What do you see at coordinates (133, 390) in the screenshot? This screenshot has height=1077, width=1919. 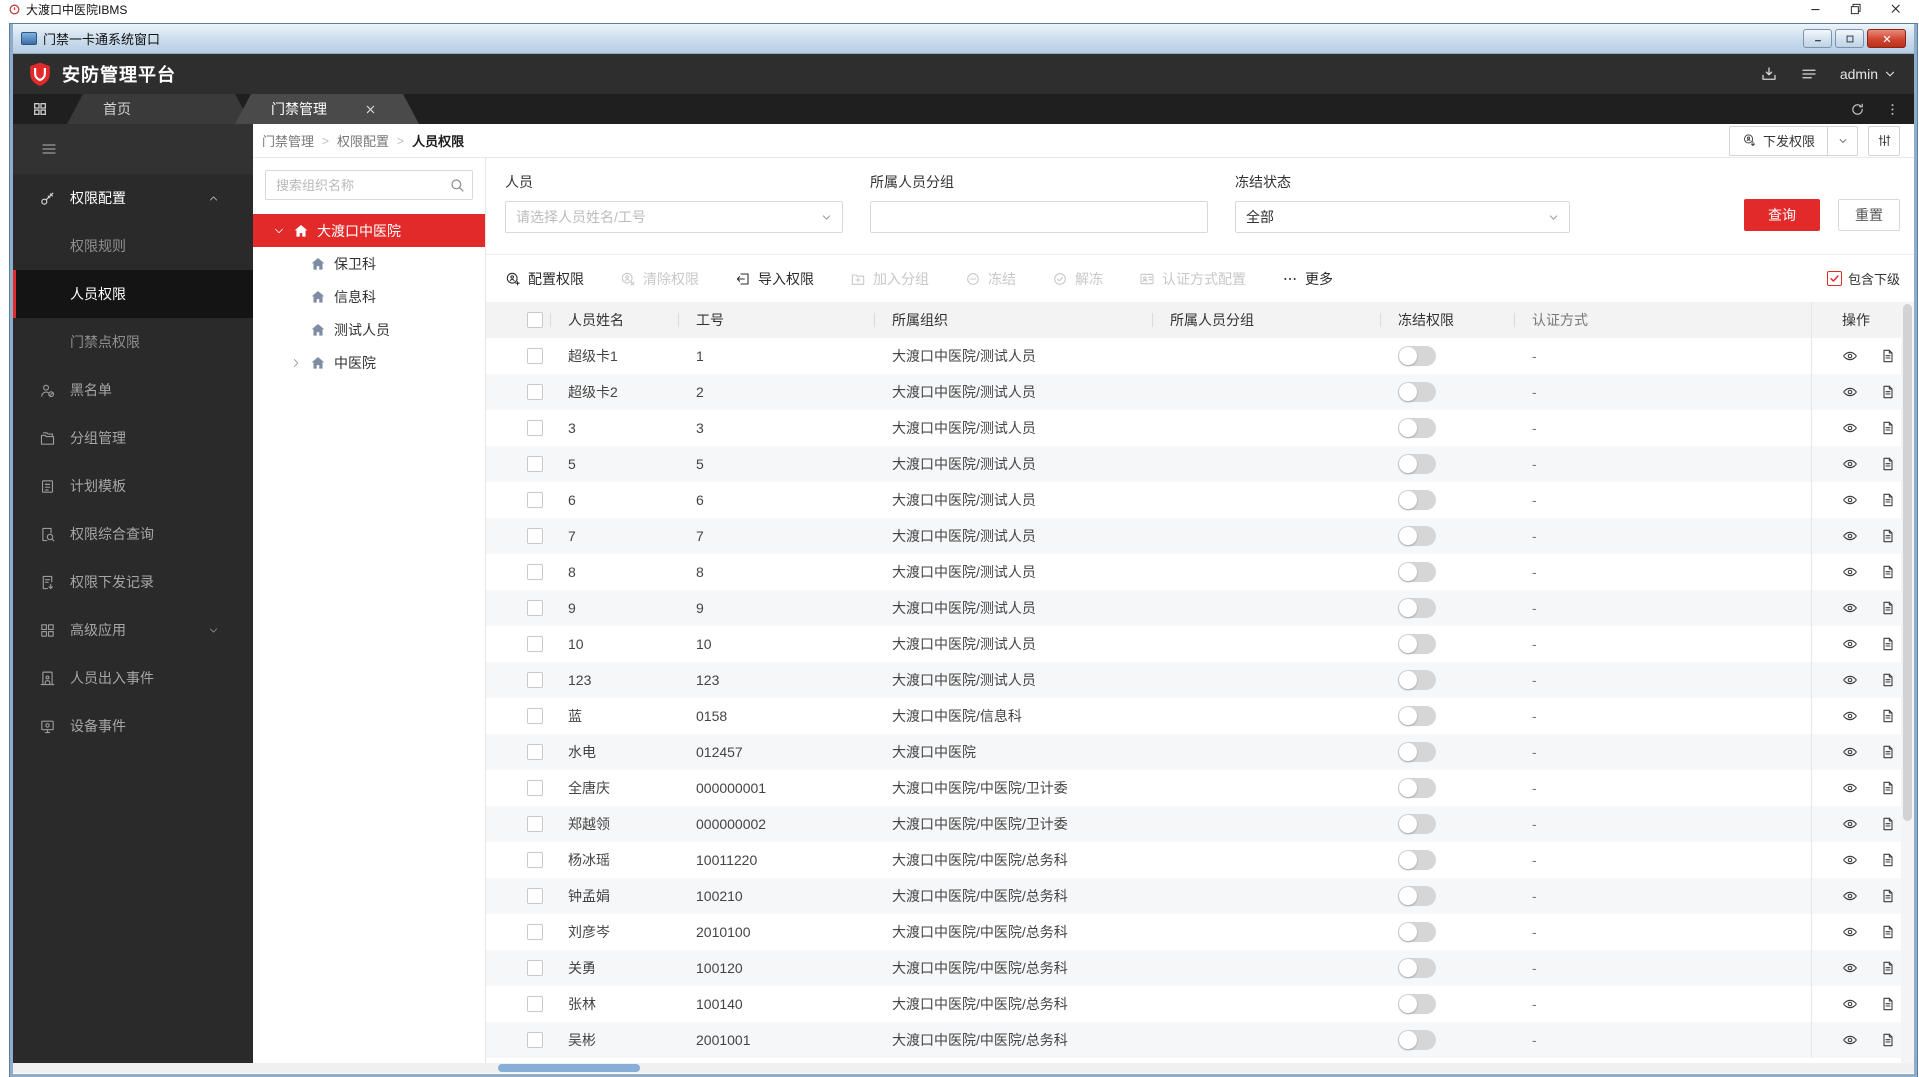 I see `sidebar-item-blacklist: 黑名单` at bounding box center [133, 390].